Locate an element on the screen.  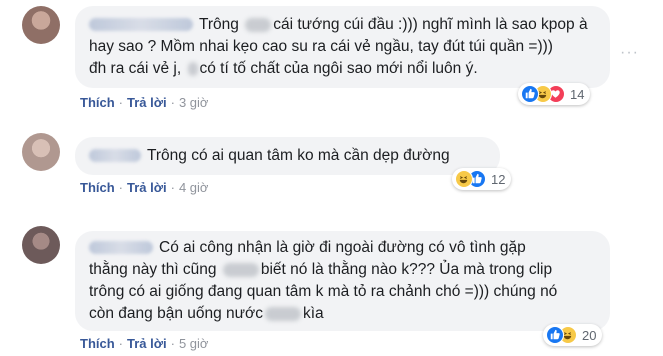
reaction-summary: 12 is located at coordinates (482, 179).